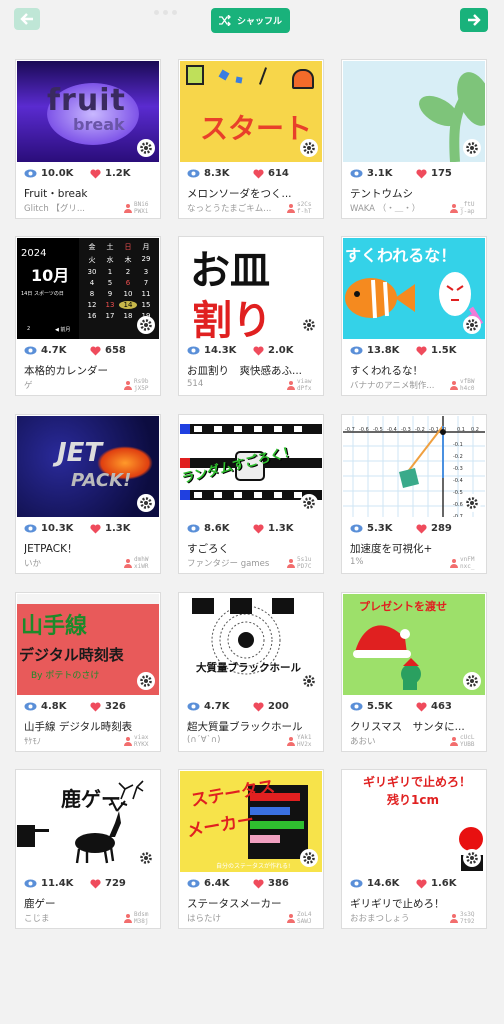 The height and width of the screenshot is (1024, 504). Describe the element at coordinates (416, 193) in the screenshot. I see `game-title: テントウムシ` at that location.